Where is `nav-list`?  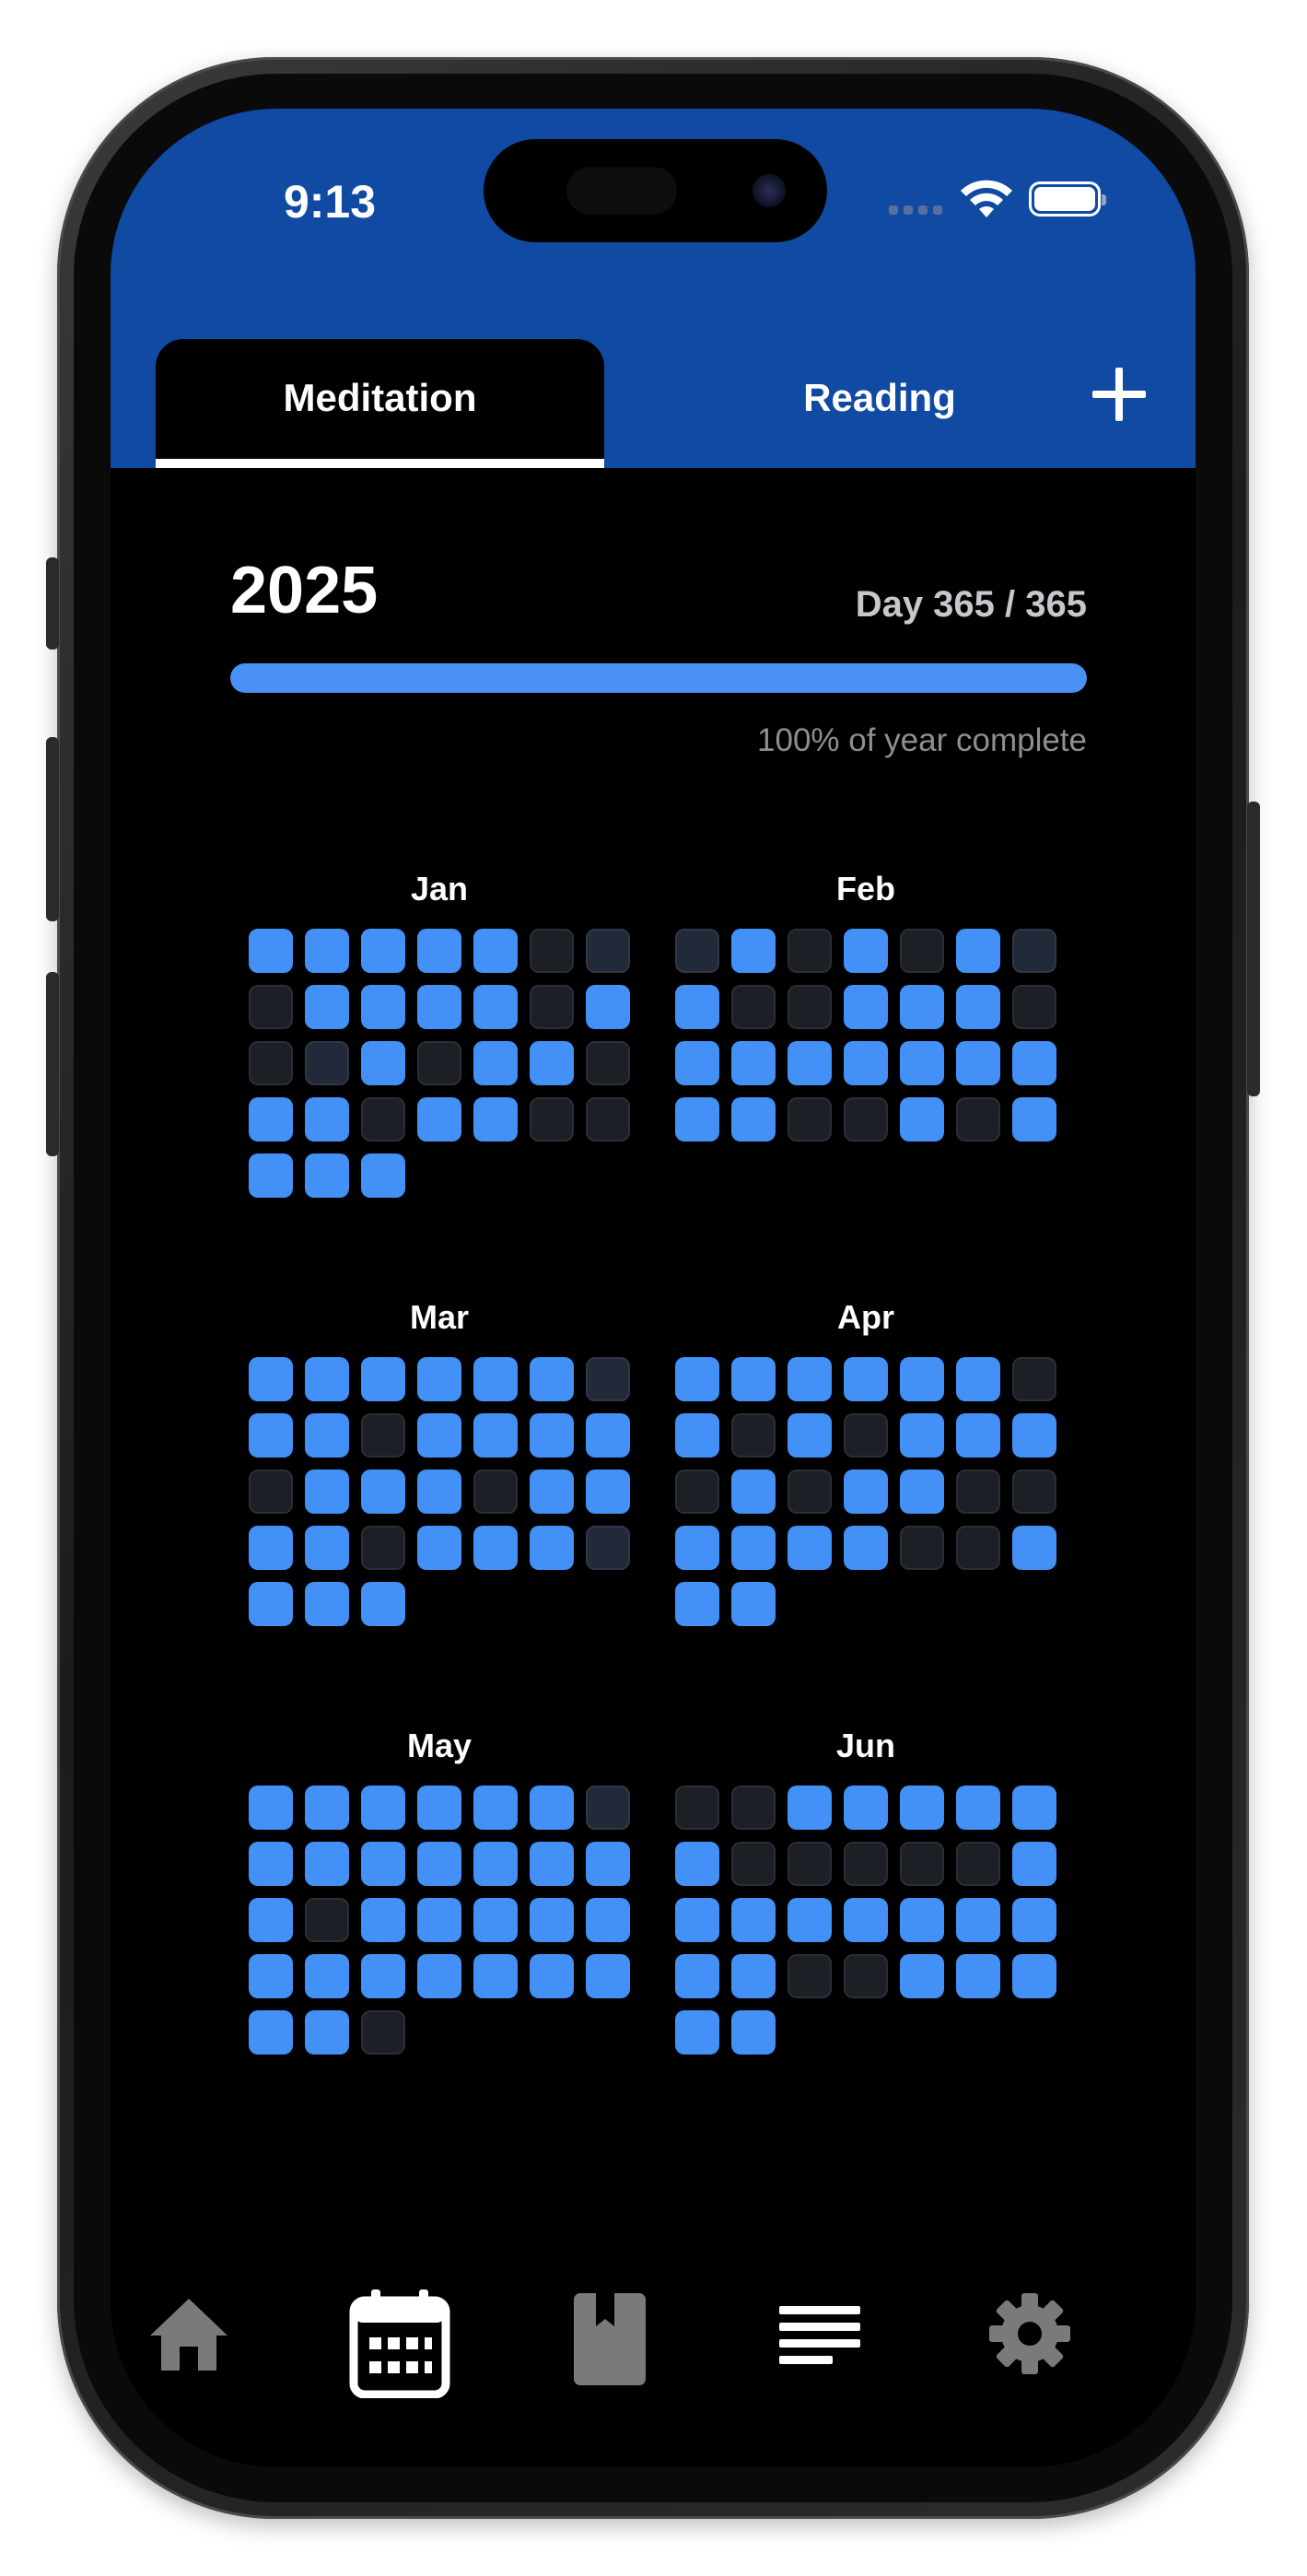 nav-list is located at coordinates (820, 2347).